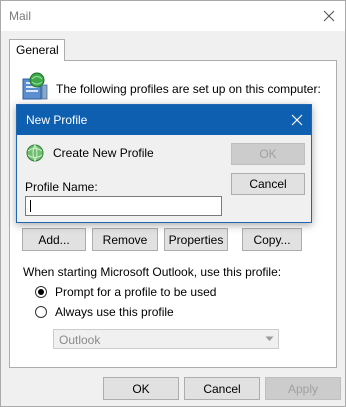 The height and width of the screenshot is (407, 346). What do you see at coordinates (35, 86) in the screenshot?
I see `profiles-icon` at bounding box center [35, 86].